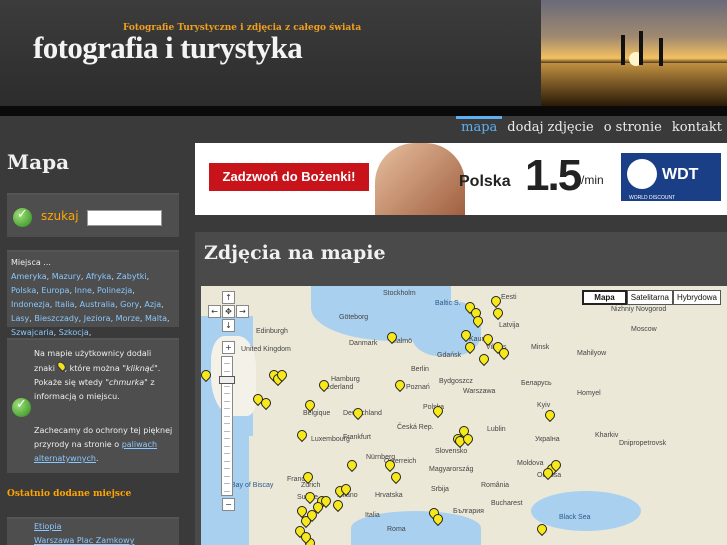 The image size is (727, 545). I want to click on recent-item: Warszawa Plac Zamkowy, so click(106, 539).